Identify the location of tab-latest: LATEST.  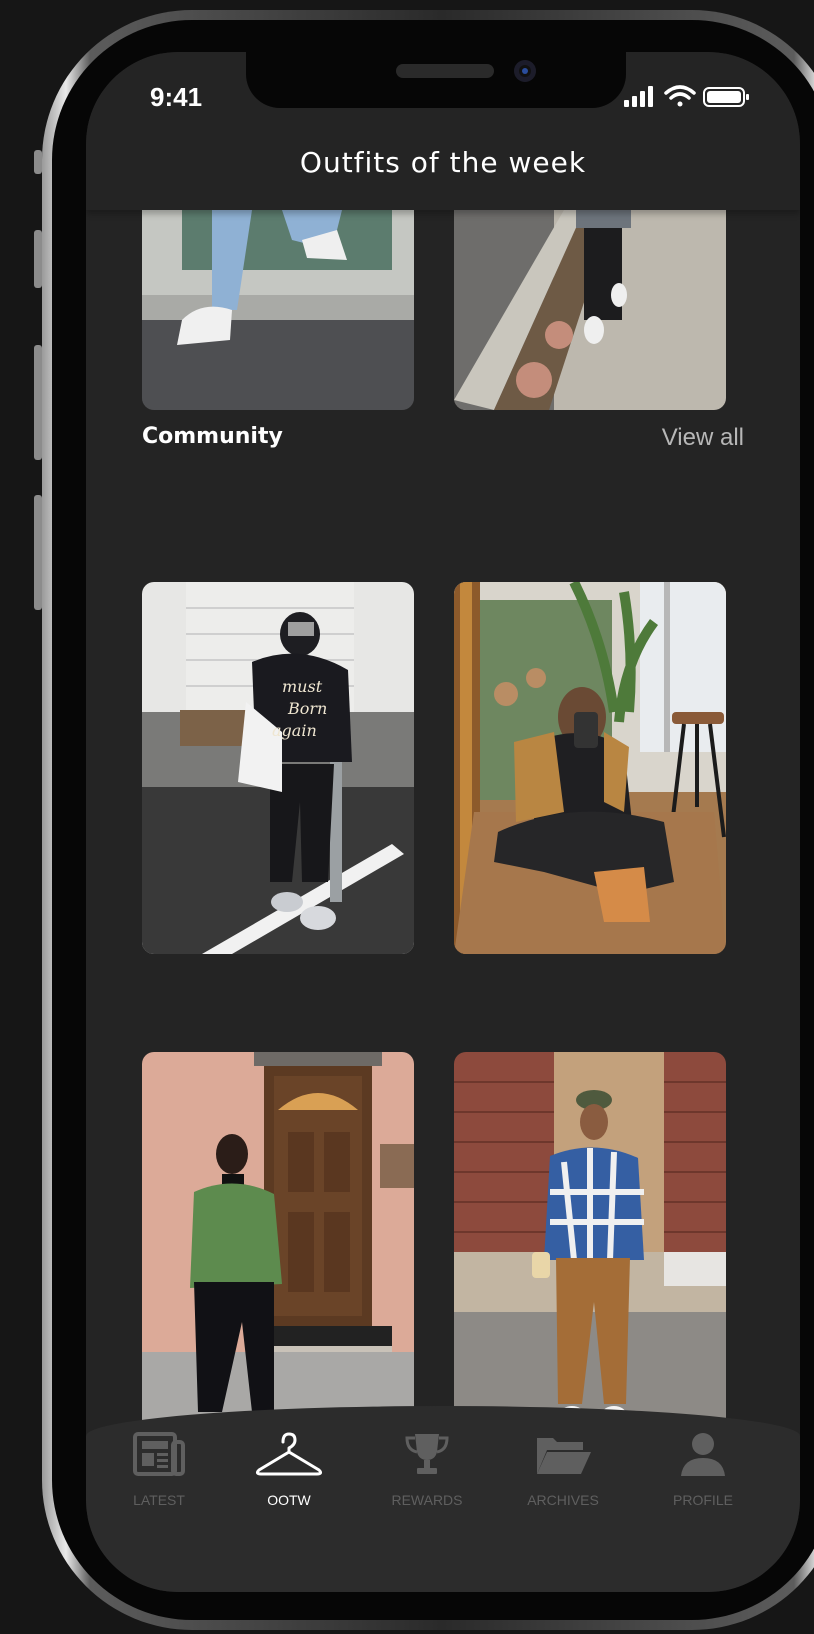
(159, 1469).